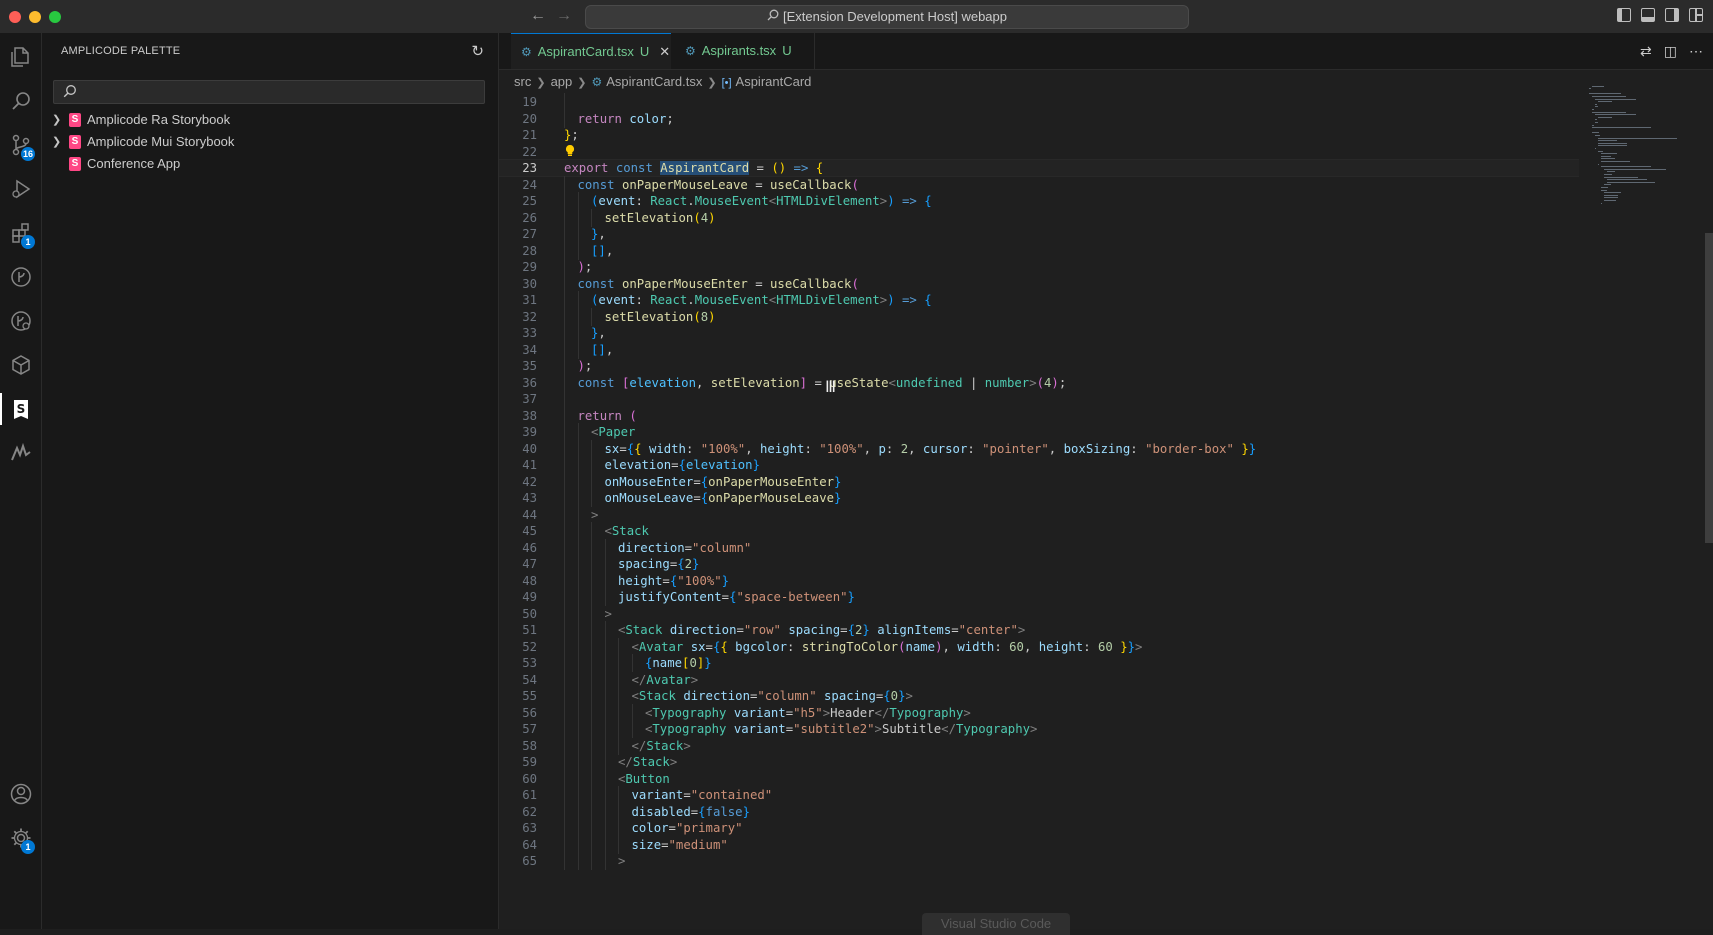 This screenshot has width=1713, height=935. What do you see at coordinates (654, 81) in the screenshot?
I see `breadcrumb-file: AspirantCard.tsx` at bounding box center [654, 81].